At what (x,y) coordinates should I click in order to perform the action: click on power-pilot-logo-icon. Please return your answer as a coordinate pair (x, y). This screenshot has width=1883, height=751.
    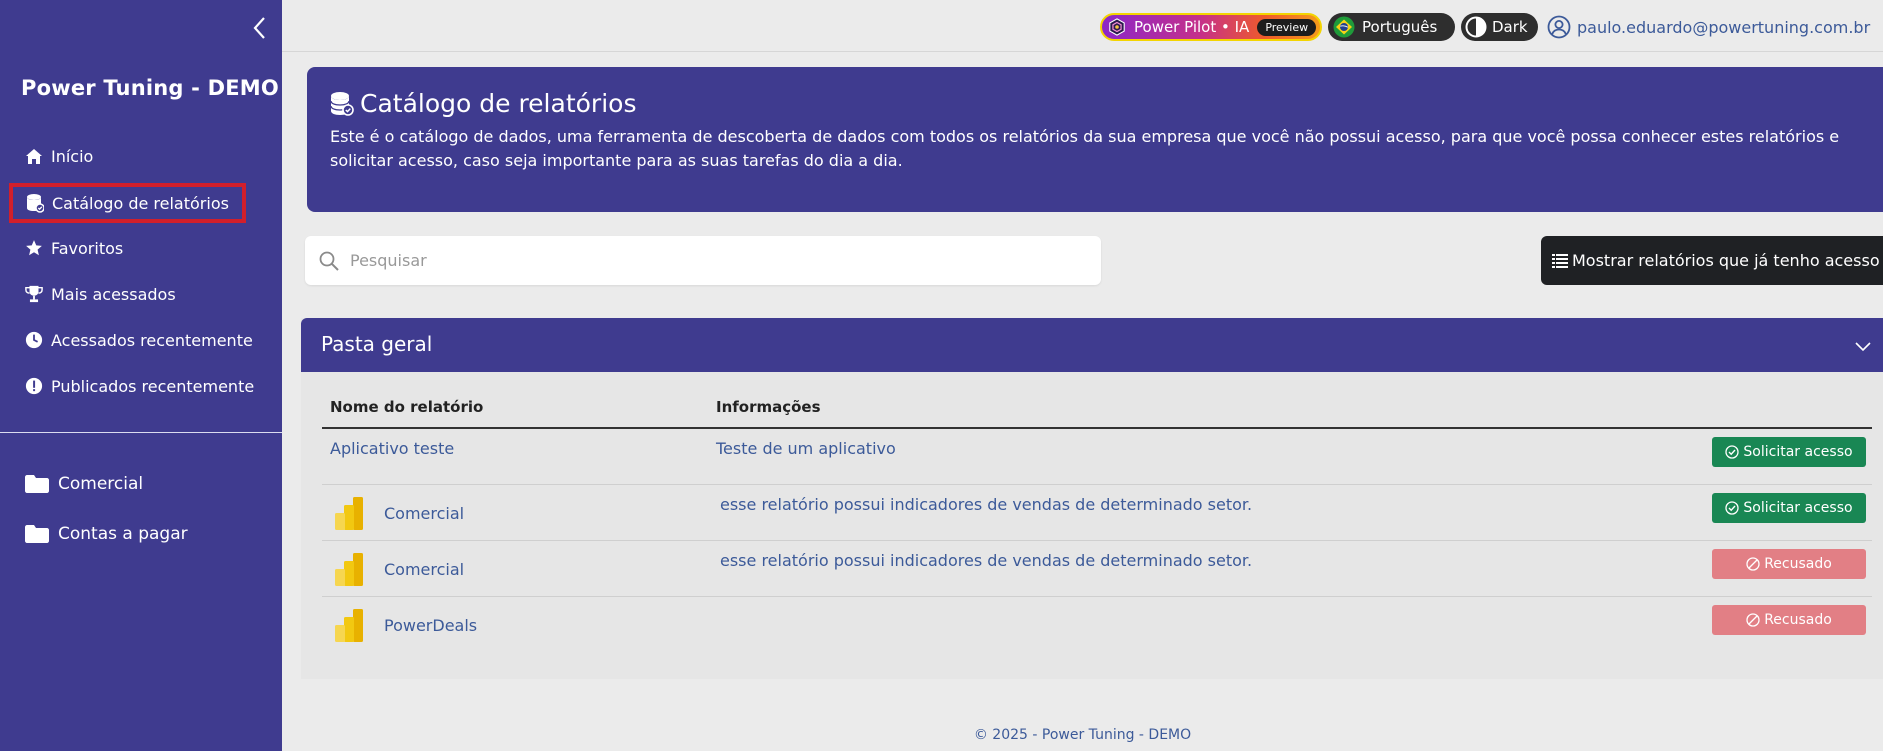
    Looking at the image, I should click on (1117, 27).